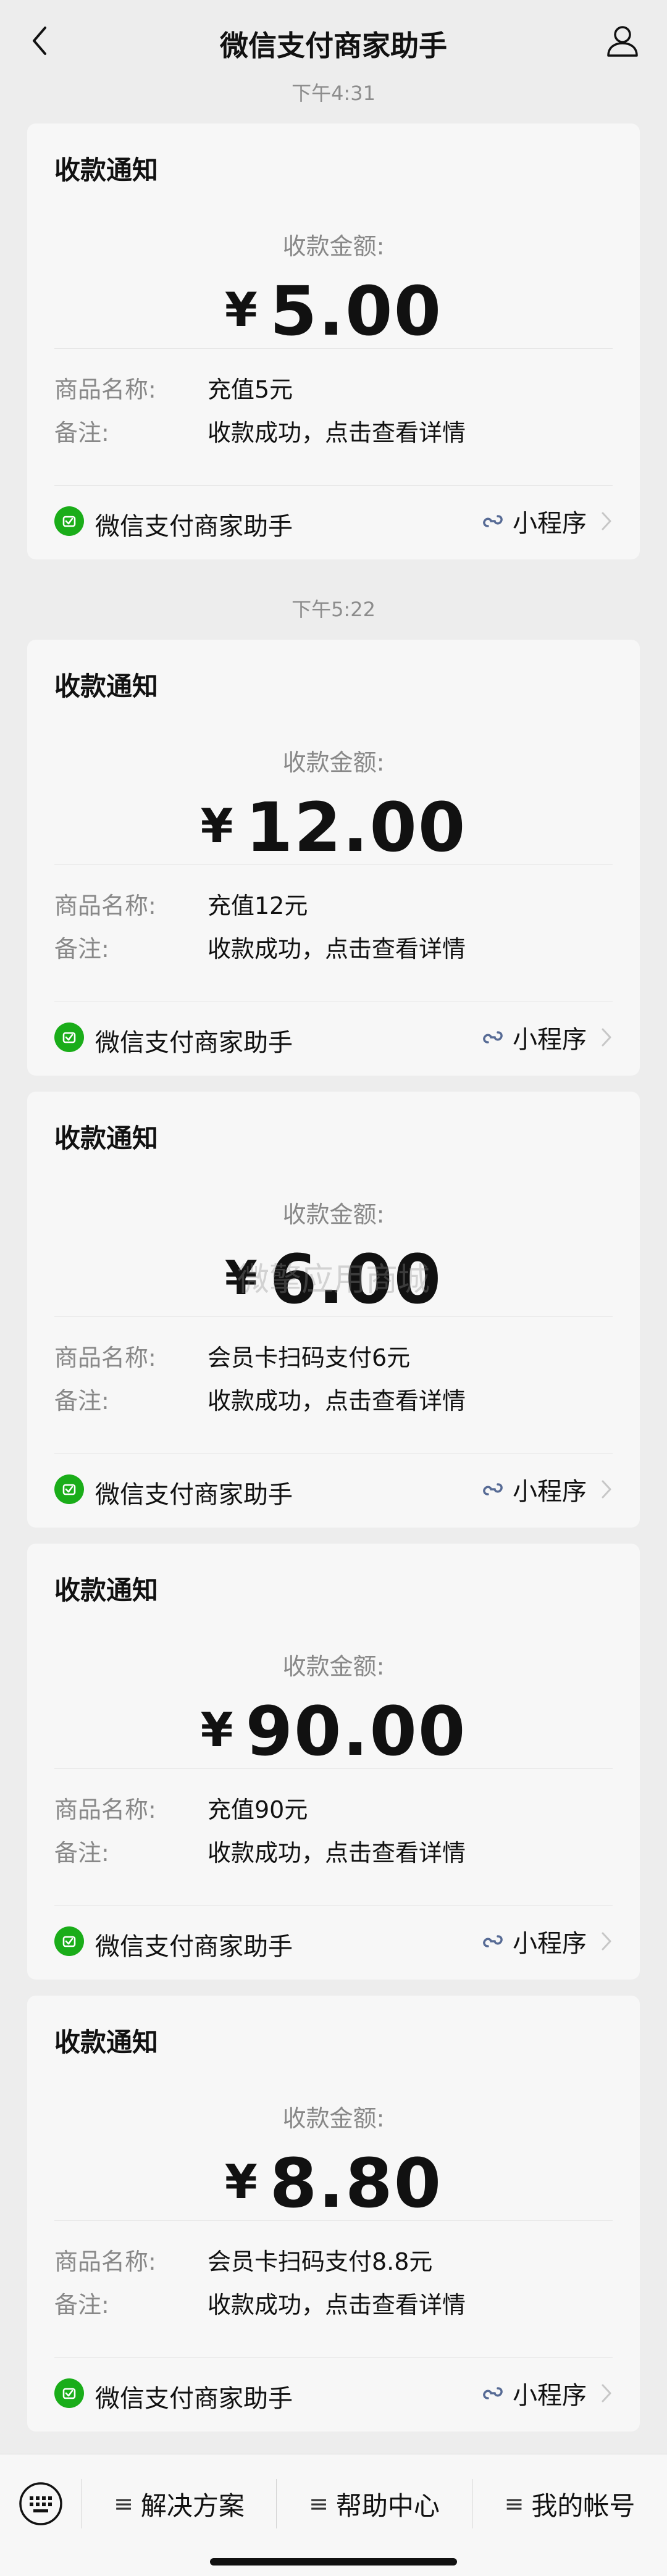 The height and width of the screenshot is (2576, 667). I want to click on detail-row-product: 商品名称: 充值5元, so click(333, 389).